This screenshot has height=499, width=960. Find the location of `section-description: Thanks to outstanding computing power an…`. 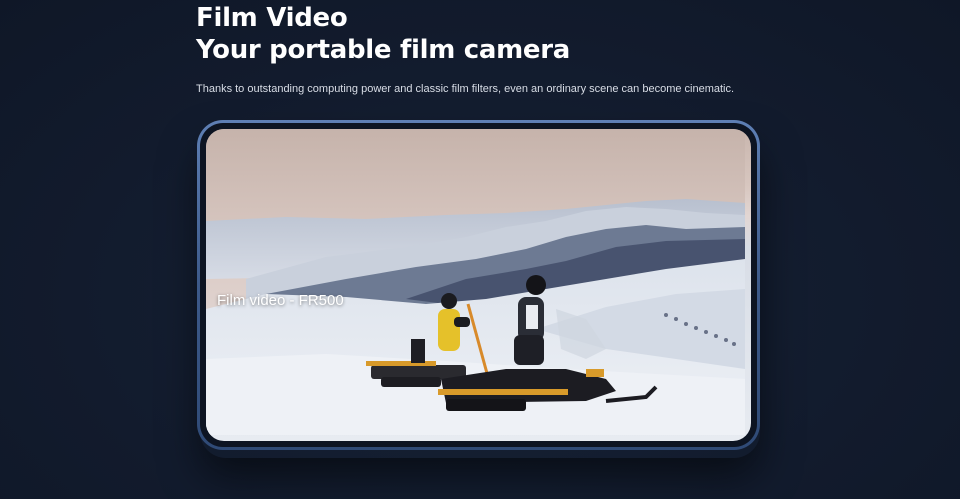

section-description: Thanks to outstanding computing power an… is located at coordinates (465, 89).